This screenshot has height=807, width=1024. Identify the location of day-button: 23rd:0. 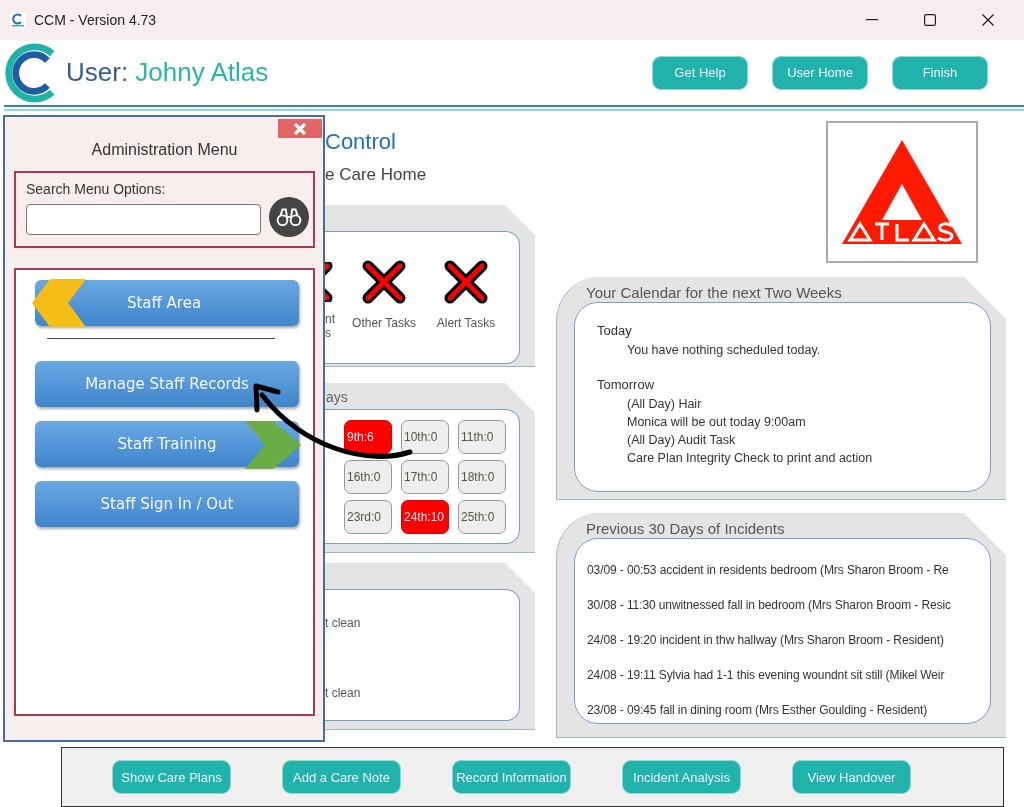
(368, 517).